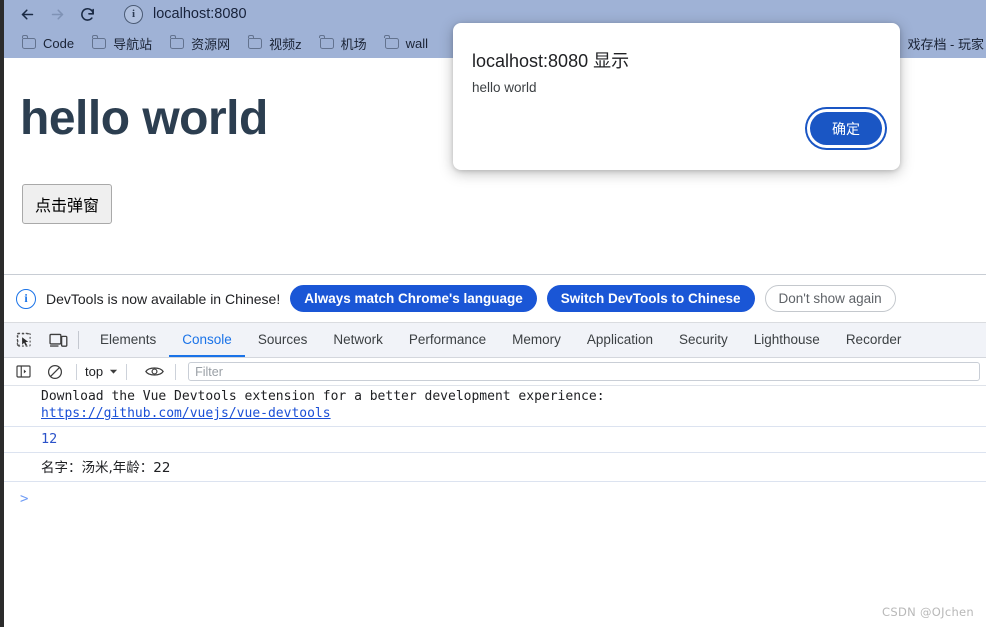 The image size is (986, 627). I want to click on bookmark-item: 资源网, so click(201, 43).